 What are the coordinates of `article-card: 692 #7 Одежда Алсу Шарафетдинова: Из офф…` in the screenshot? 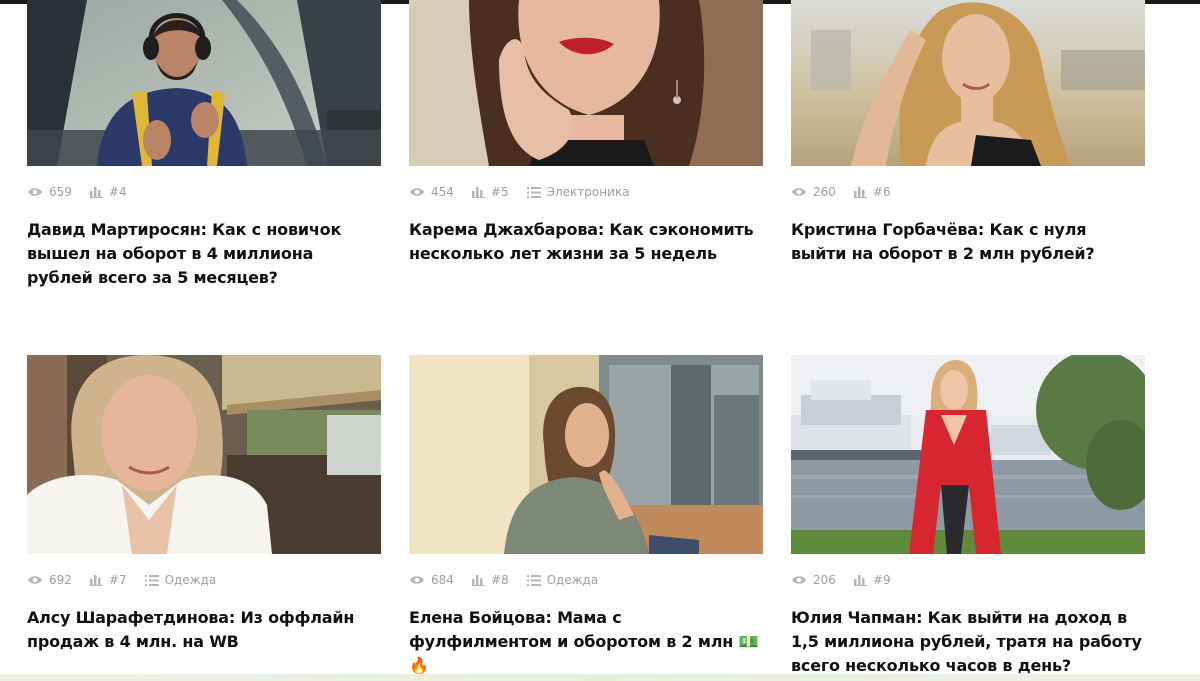 It's located at (204, 504).